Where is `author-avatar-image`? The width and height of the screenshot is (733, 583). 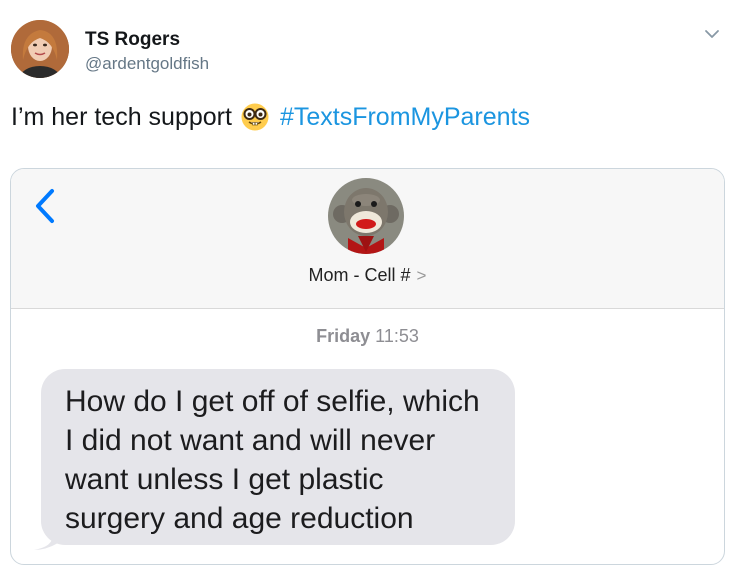 author-avatar-image is located at coordinates (40, 49).